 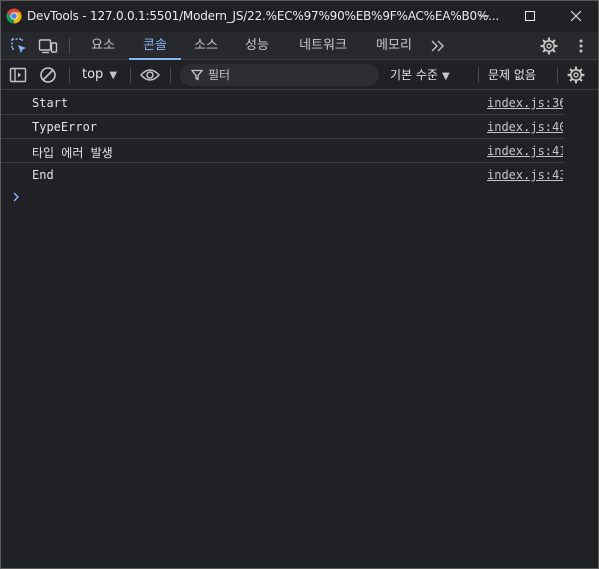 What do you see at coordinates (525, 175) in the screenshot?
I see `source-link: index.js:43` at bounding box center [525, 175].